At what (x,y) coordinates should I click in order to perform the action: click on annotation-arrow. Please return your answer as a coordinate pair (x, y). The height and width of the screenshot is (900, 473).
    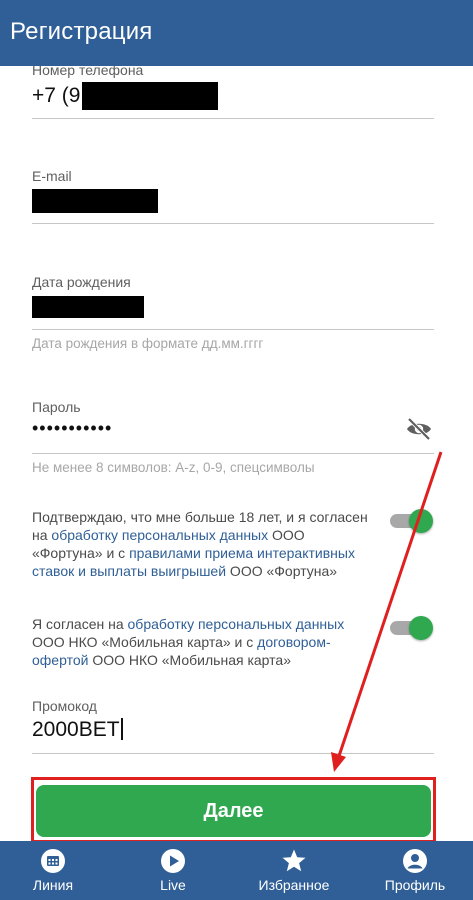
    Looking at the image, I should click on (387, 611).